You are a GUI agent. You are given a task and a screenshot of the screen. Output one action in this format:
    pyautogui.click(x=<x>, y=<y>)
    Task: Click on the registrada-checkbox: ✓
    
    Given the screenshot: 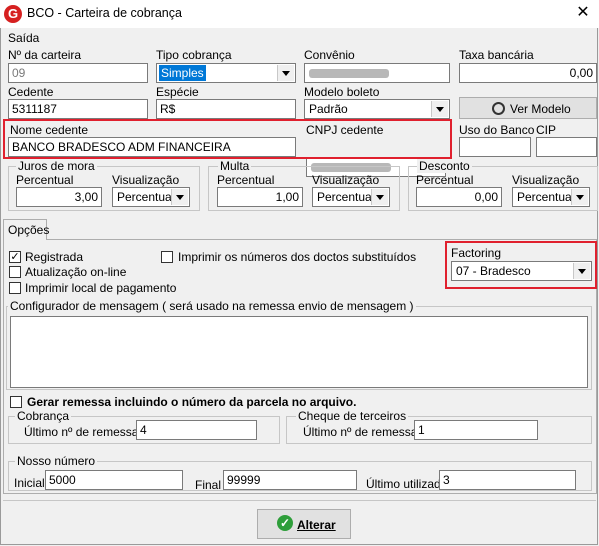 What is the action you would take?
    pyautogui.click(x=15, y=257)
    